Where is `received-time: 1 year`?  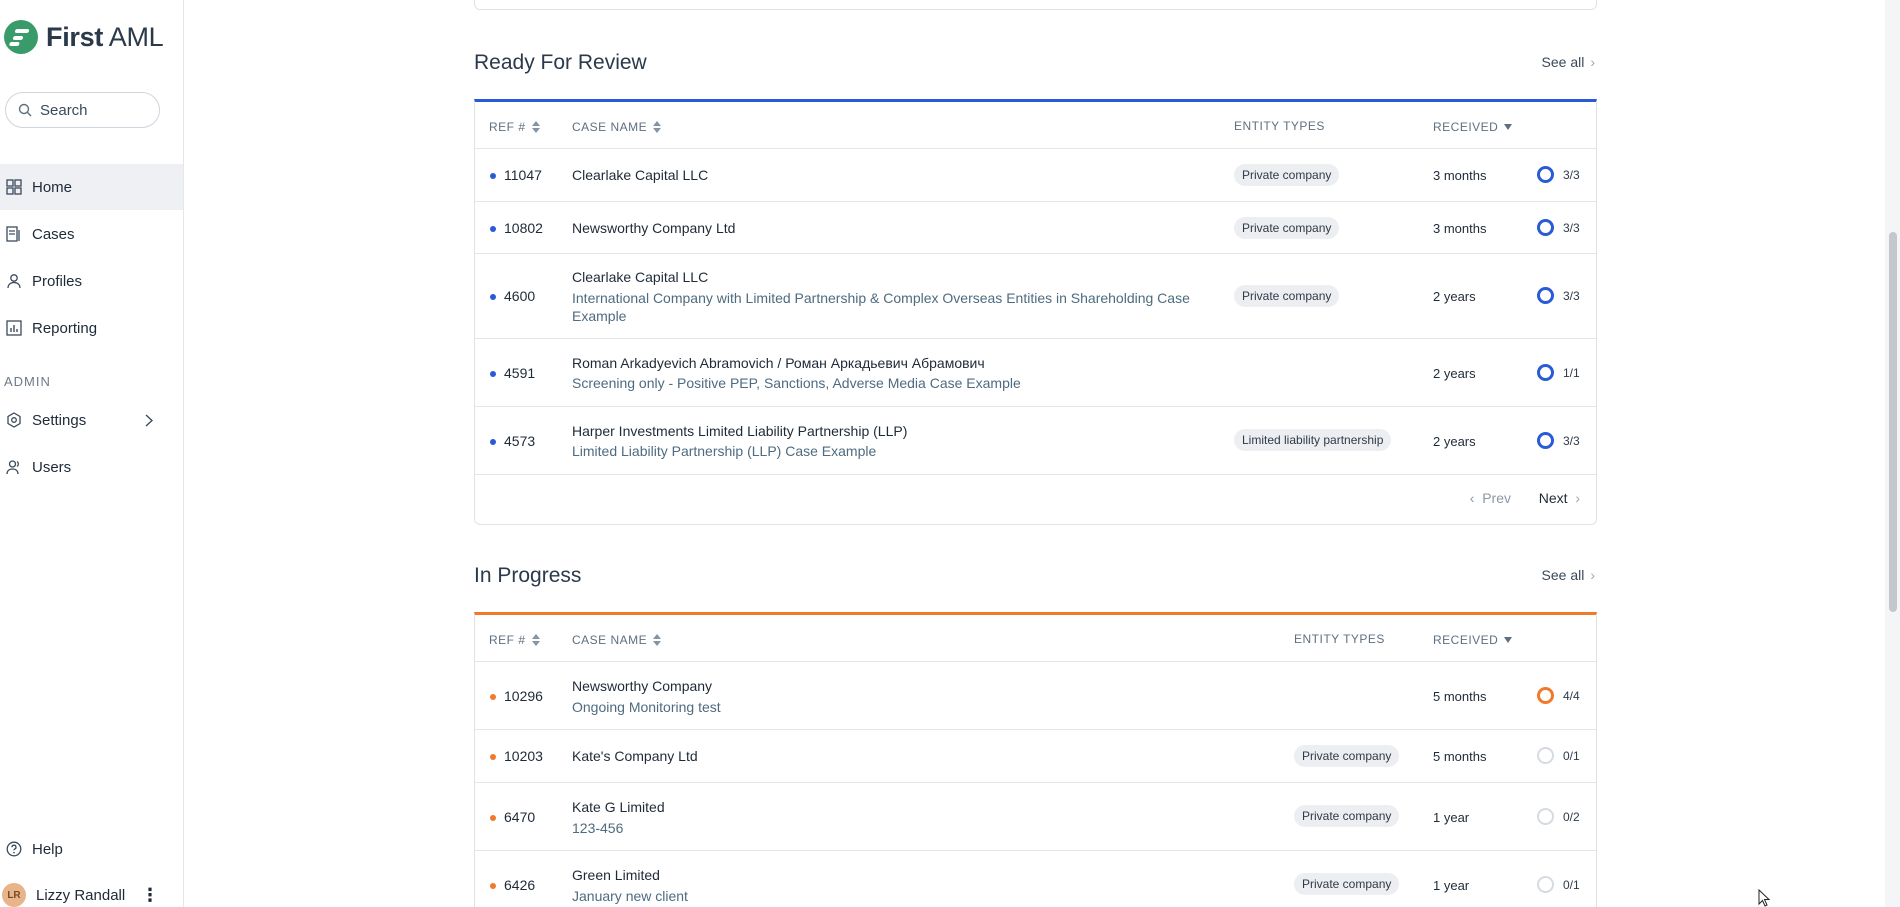 received-time: 1 year is located at coordinates (1451, 885).